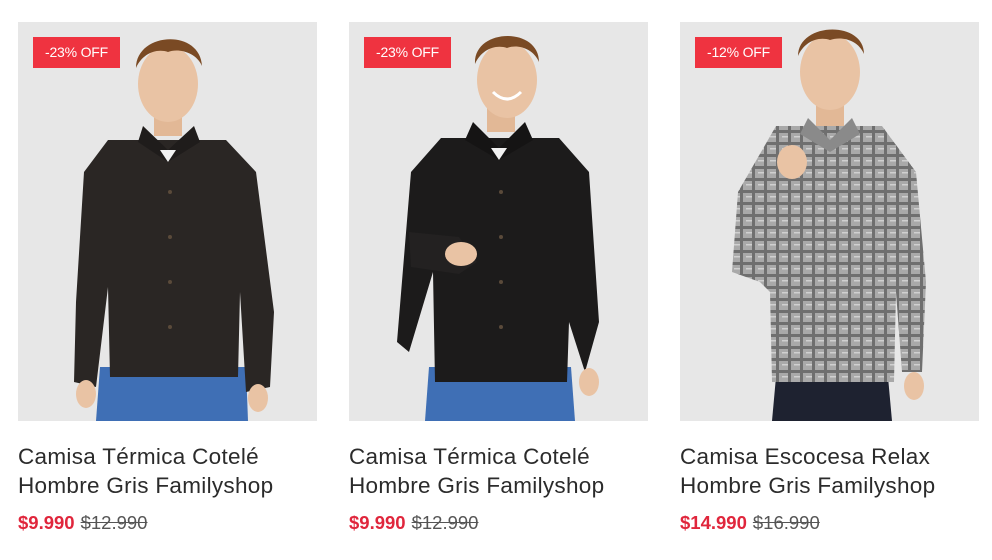 The width and height of the screenshot is (992, 560). I want to click on product-title-line: Camisa Escocesa Relax, so click(805, 456).